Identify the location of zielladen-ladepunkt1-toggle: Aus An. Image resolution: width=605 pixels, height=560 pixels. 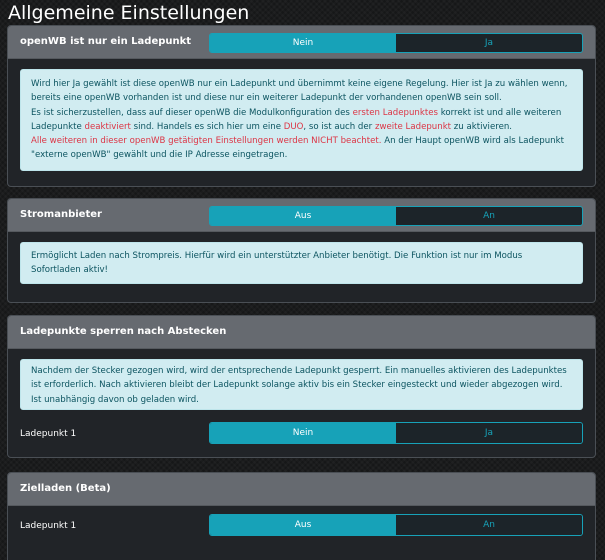
(396, 525).